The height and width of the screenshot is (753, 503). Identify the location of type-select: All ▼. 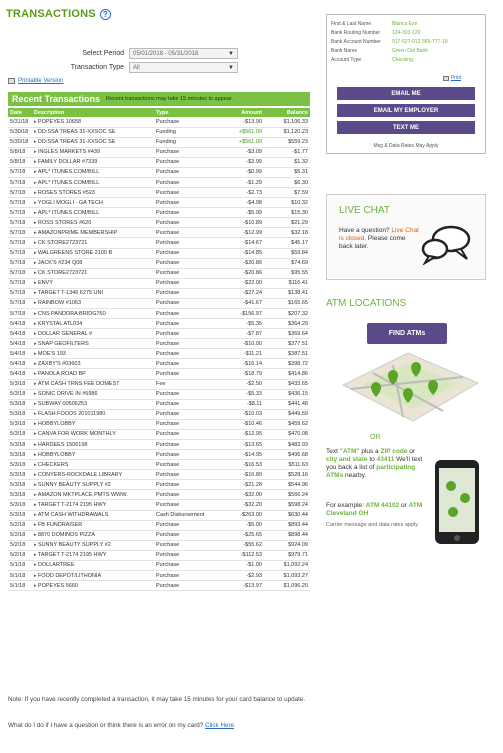
(183, 67).